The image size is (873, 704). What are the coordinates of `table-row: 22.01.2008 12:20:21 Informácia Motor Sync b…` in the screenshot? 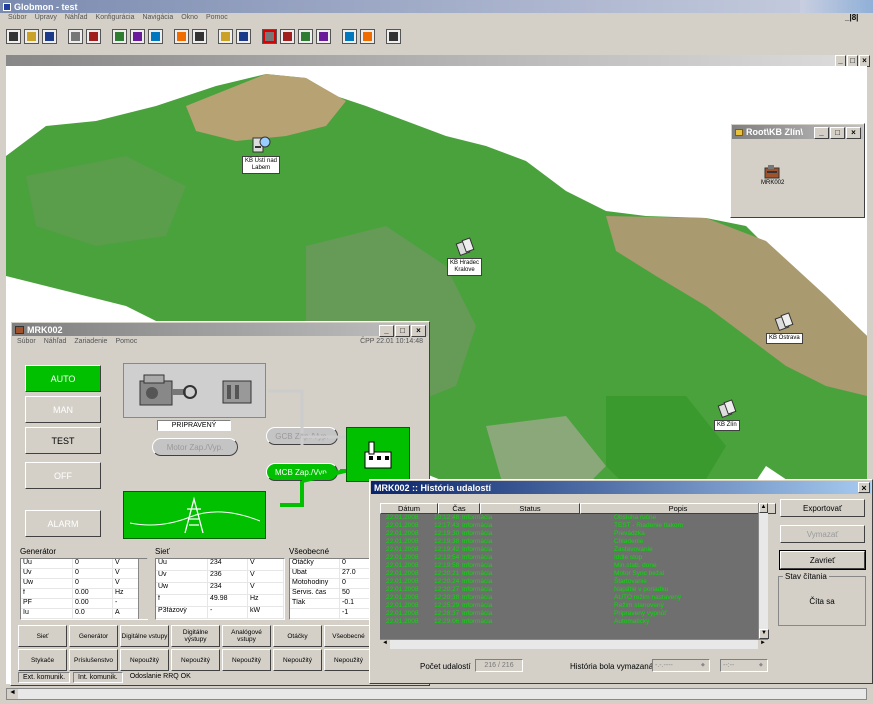 It's located at (569, 574).